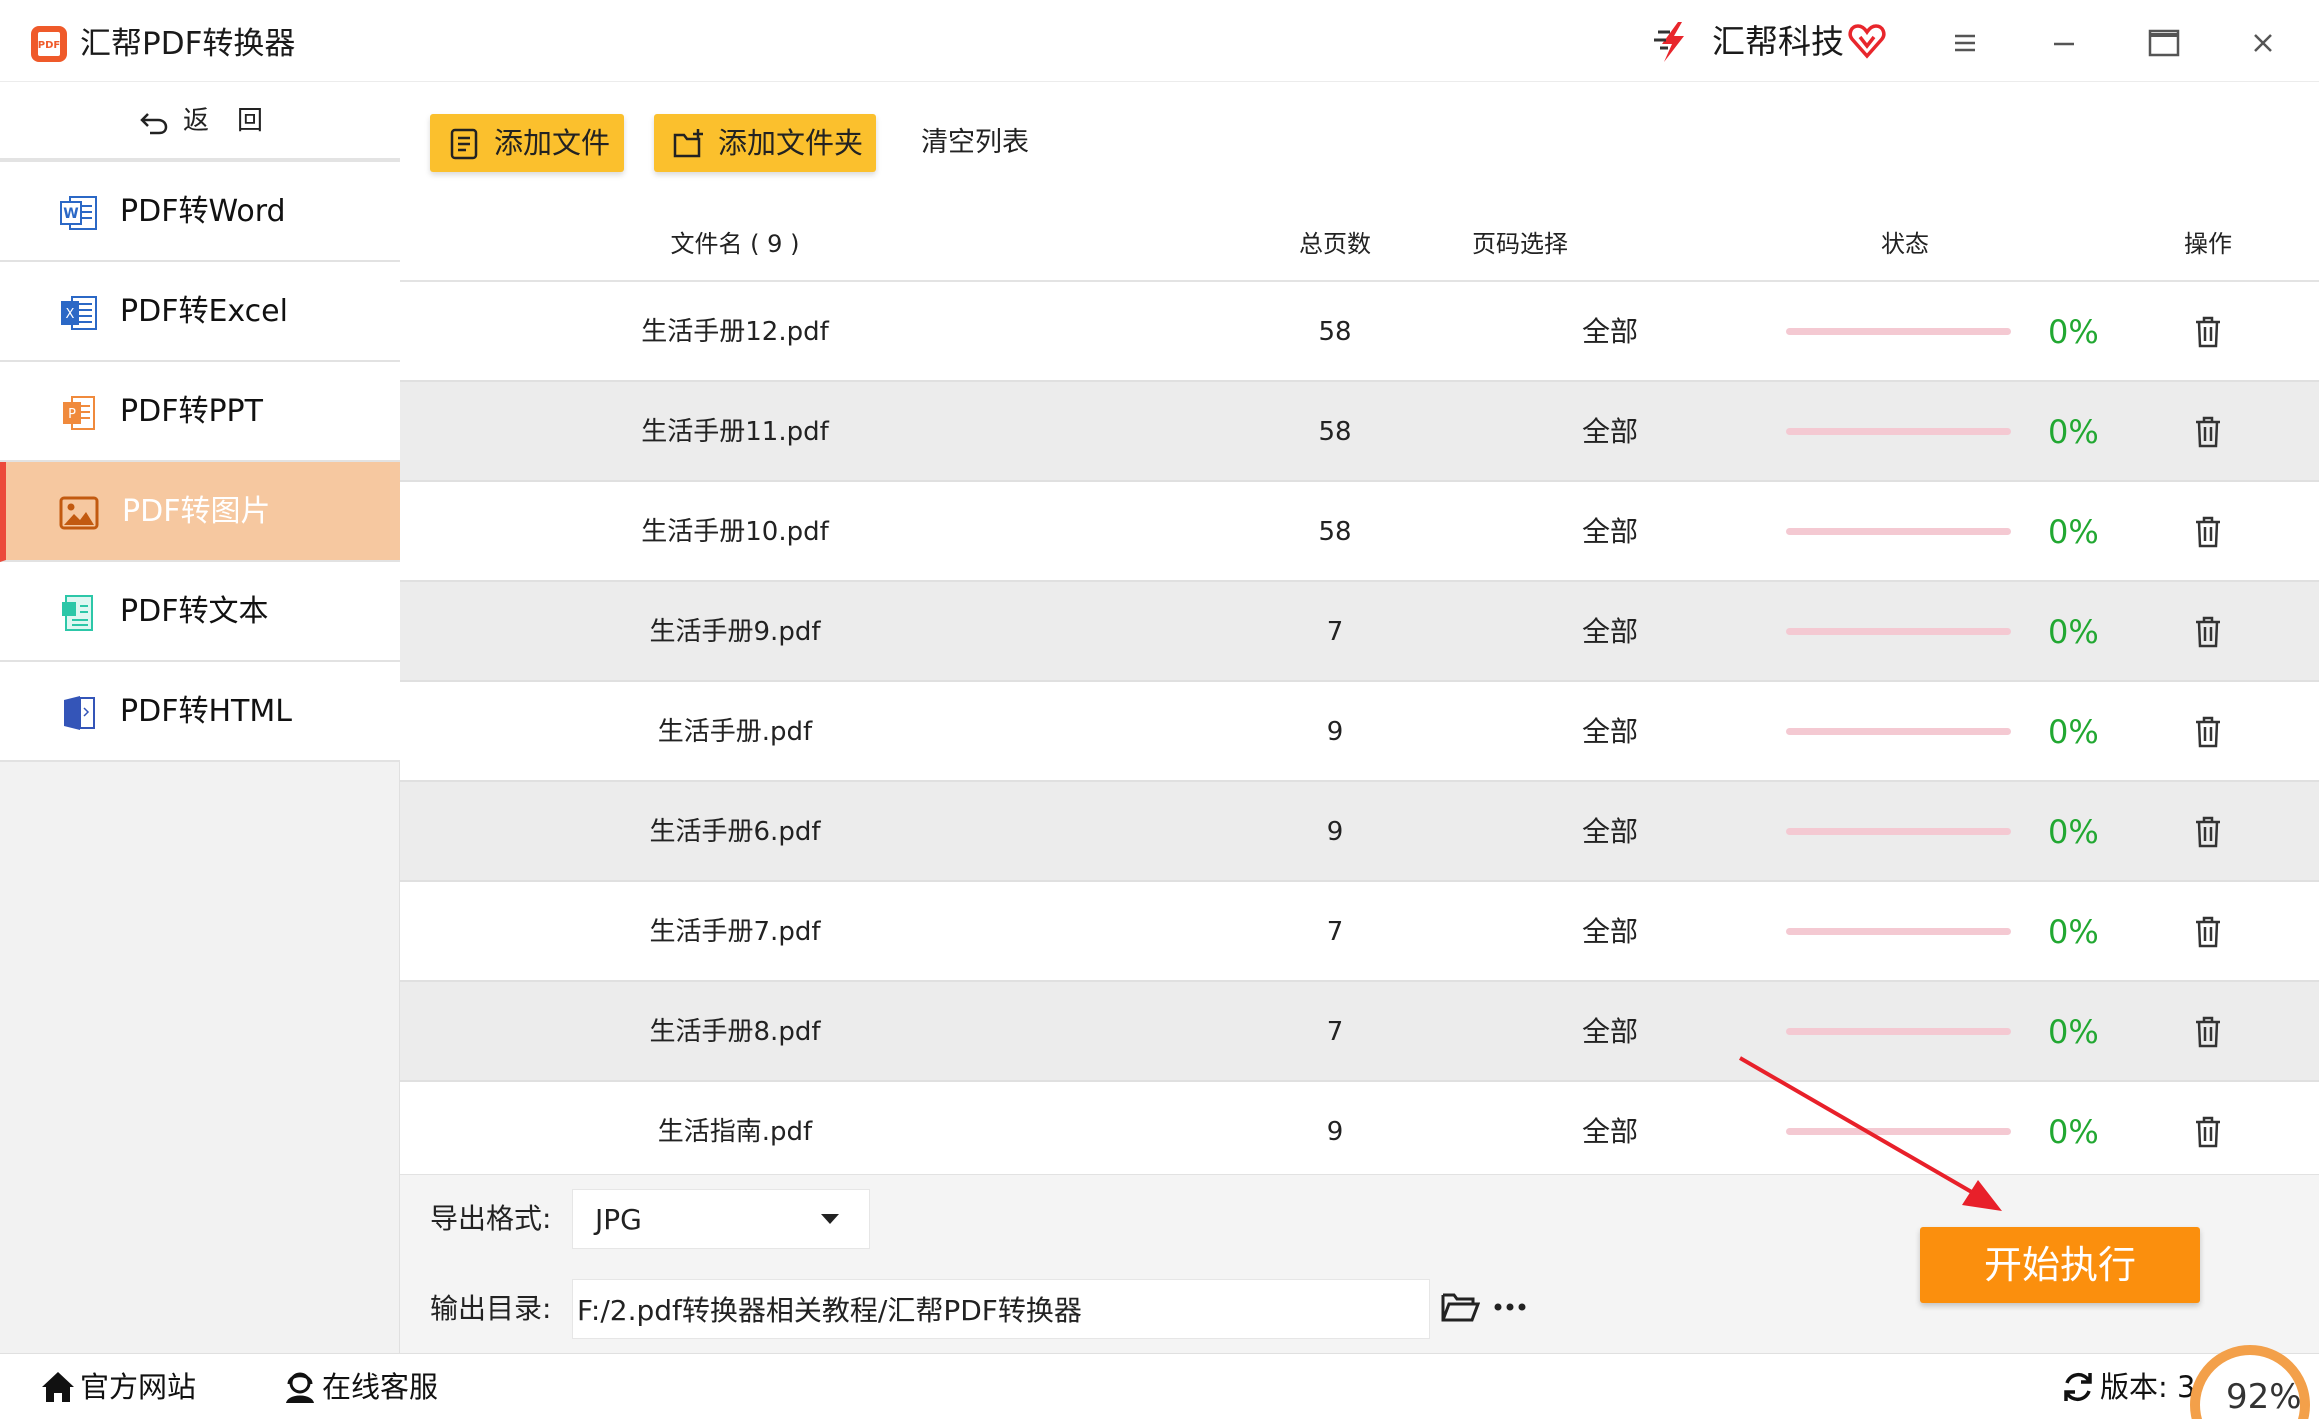  I want to click on table-row: 生活指南.pdf 9 全部 0%, so click(1359, 1132).